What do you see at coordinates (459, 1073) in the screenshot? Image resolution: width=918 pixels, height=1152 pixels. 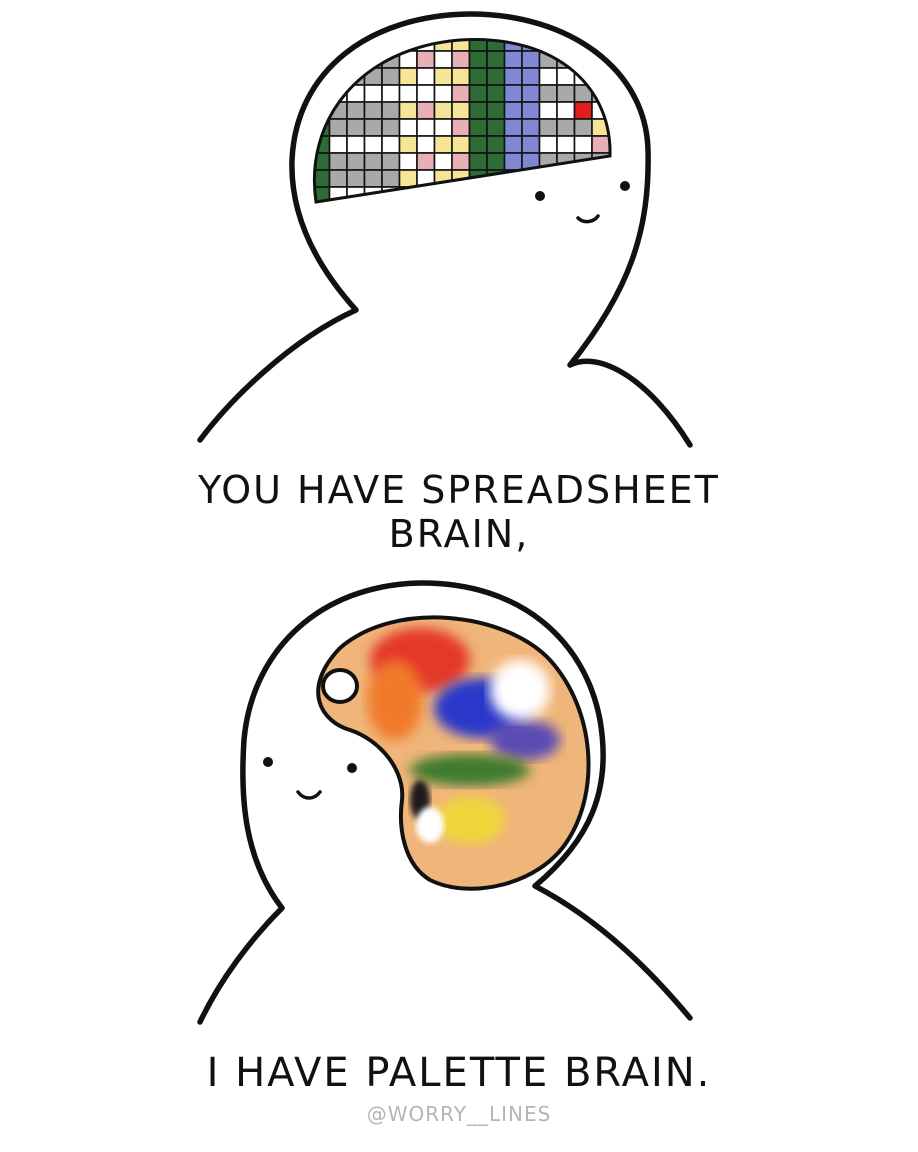 I see `caption-palette-brain: I HAVE PALETTE BRAIN.` at bounding box center [459, 1073].